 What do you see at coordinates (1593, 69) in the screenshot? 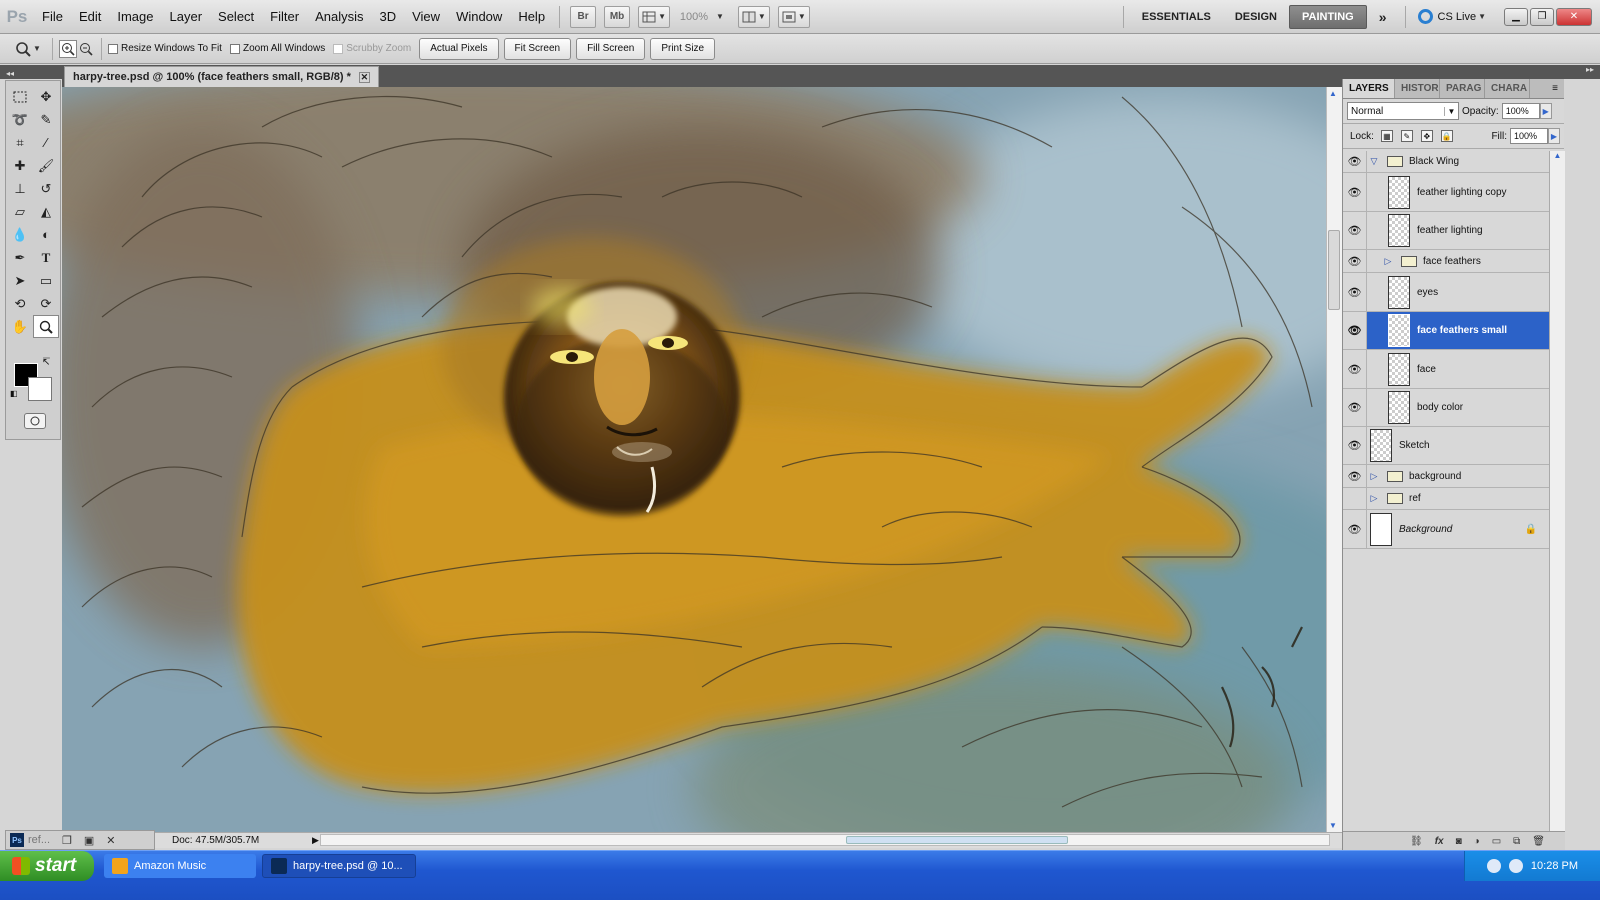
I see `expand-panels-icon: ▸▸` at bounding box center [1593, 69].